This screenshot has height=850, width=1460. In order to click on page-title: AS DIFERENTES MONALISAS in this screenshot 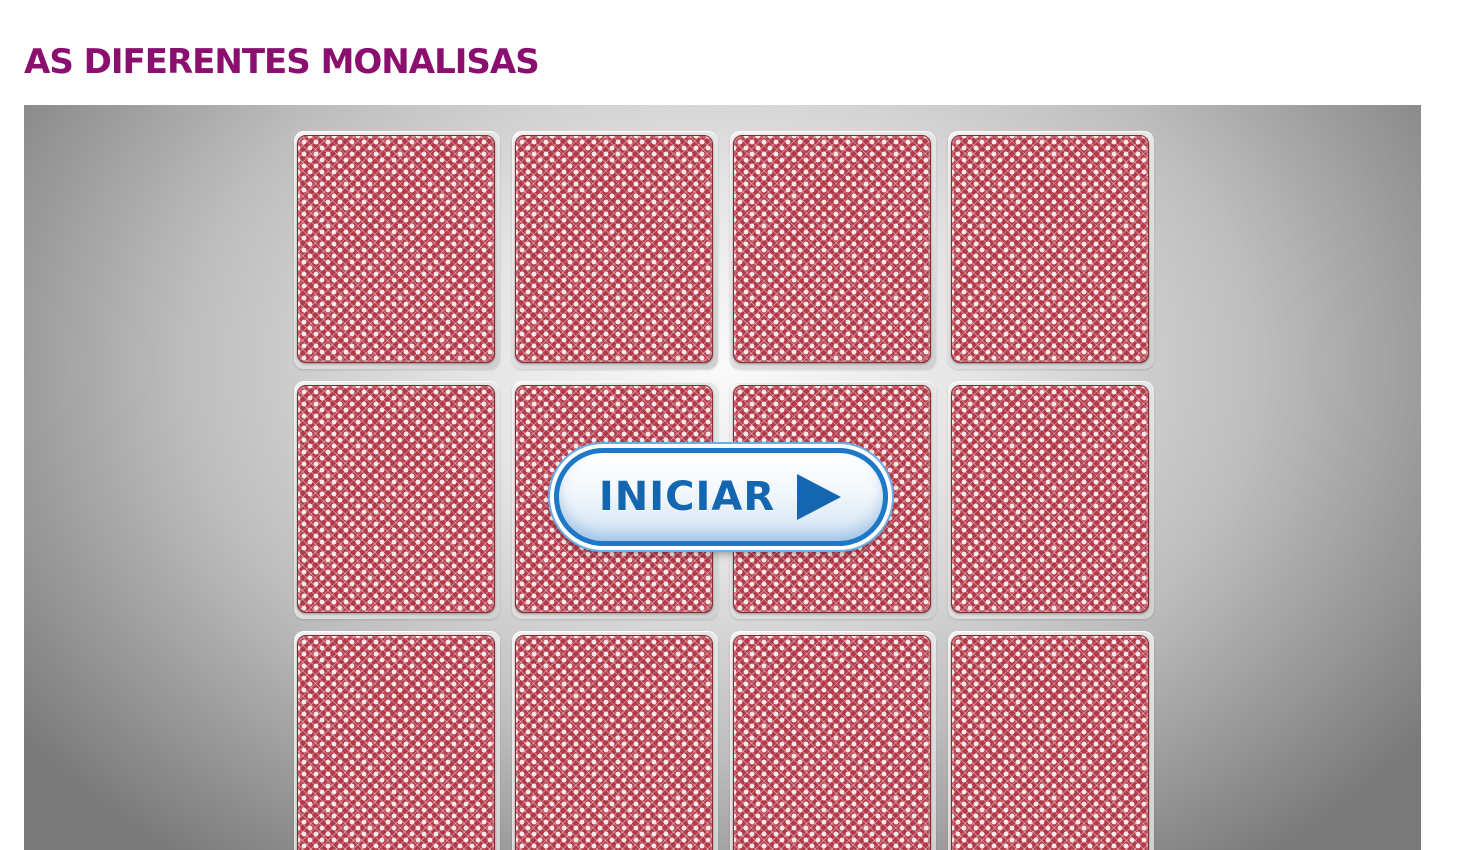, I will do `click(282, 62)`.